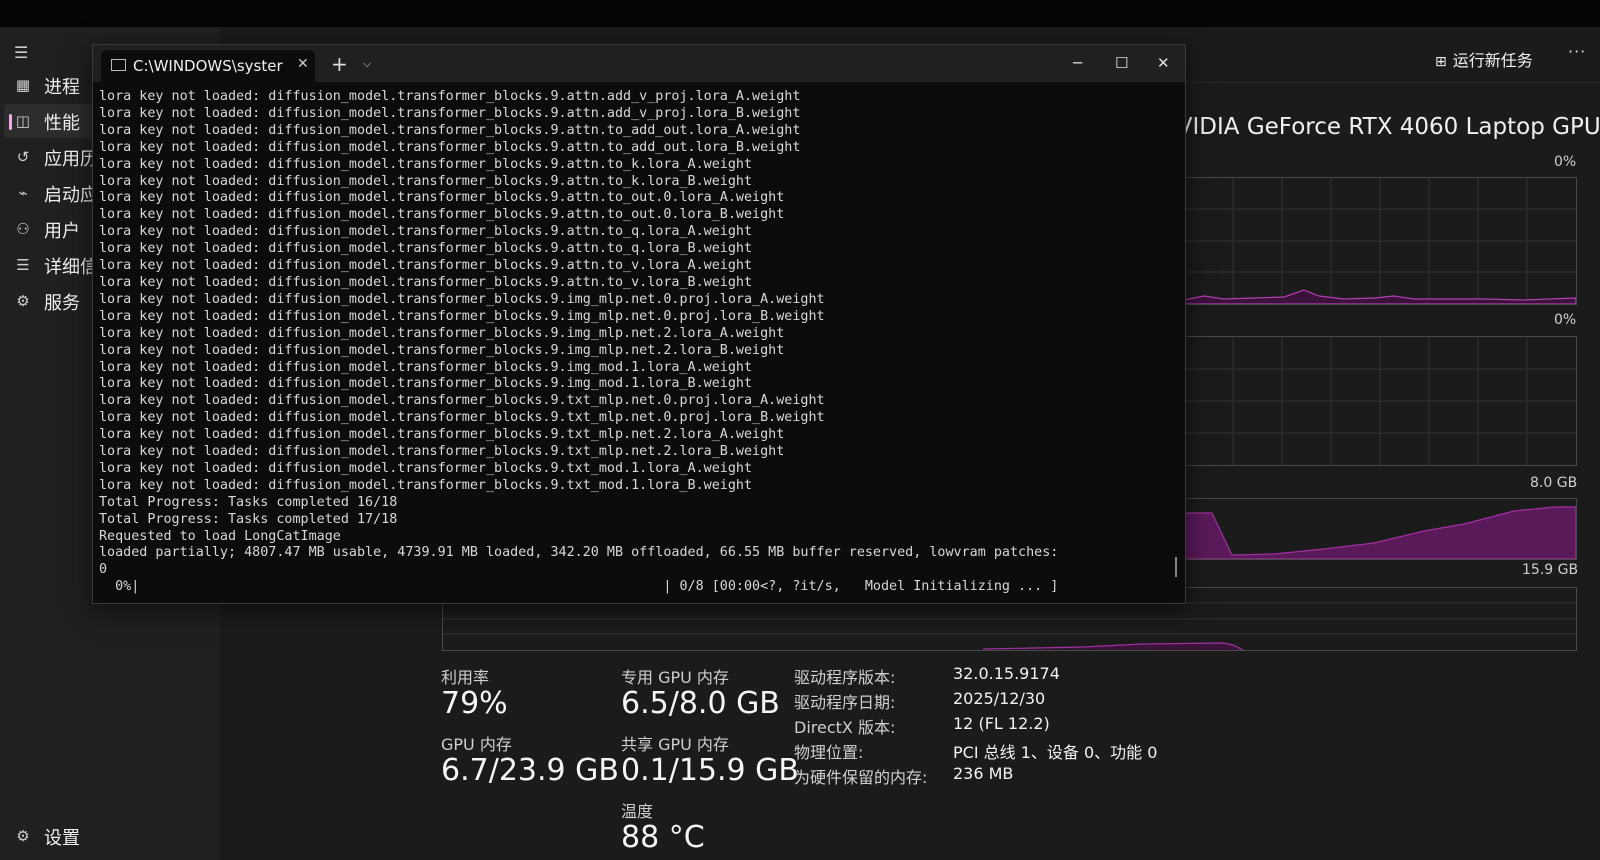  What do you see at coordinates (62, 87) in the screenshot?
I see `sidebar-item-label: 进程` at bounding box center [62, 87].